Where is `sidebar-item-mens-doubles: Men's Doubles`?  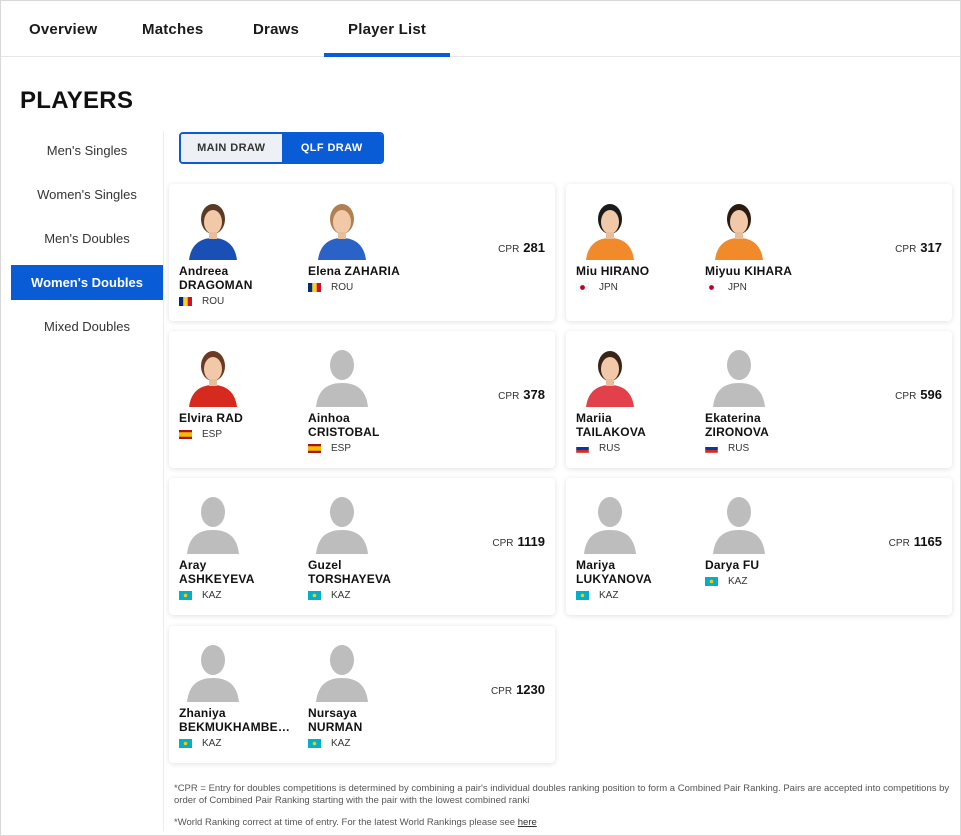 sidebar-item-mens-doubles: Men's Doubles is located at coordinates (87, 238).